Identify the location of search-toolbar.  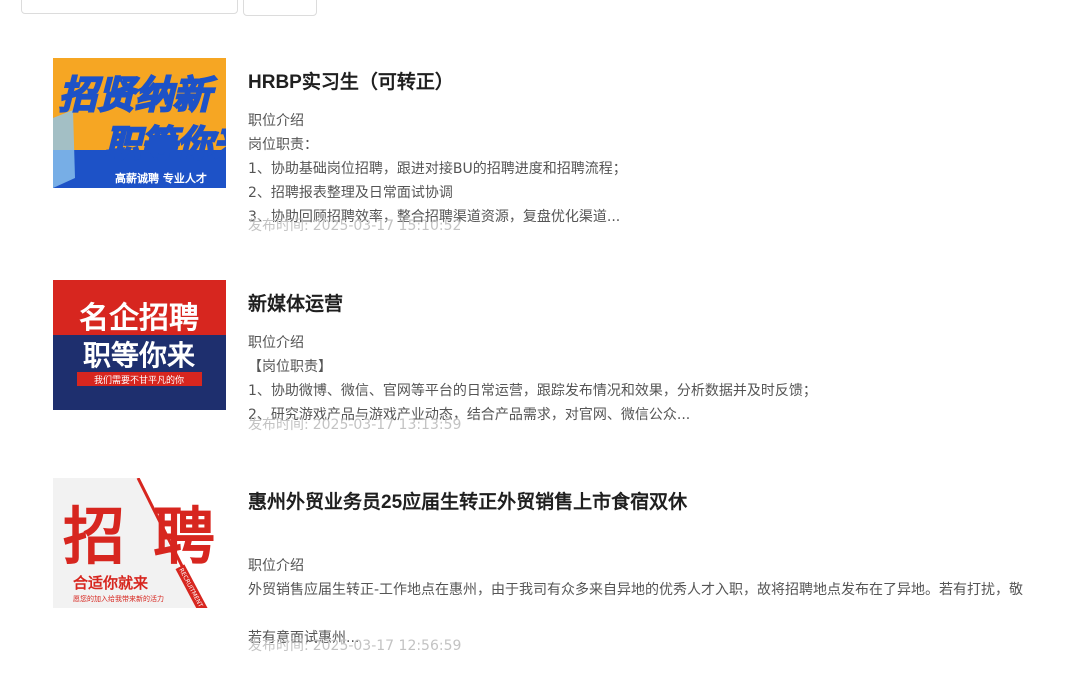
(540, 10).